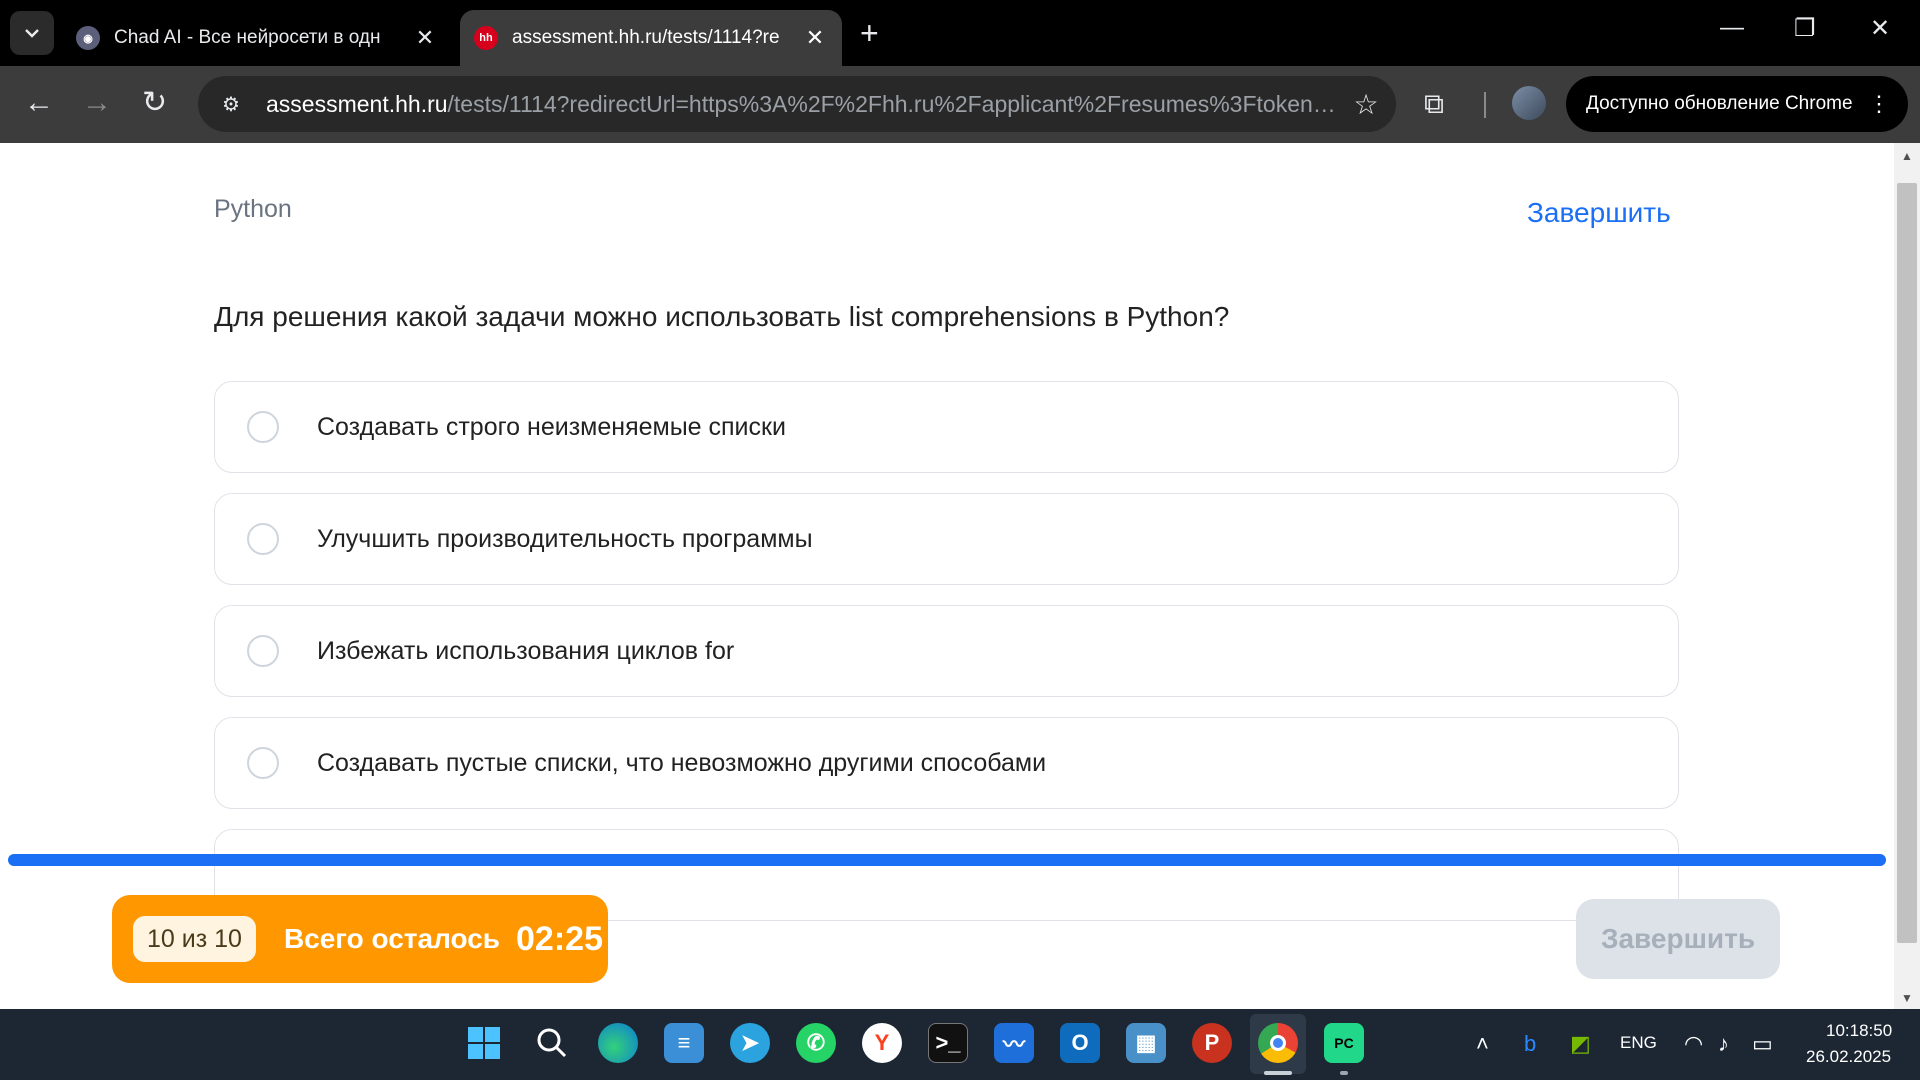 This screenshot has height=1080, width=1920. Describe the element at coordinates (559, 938) in the screenshot. I see `timer-value: 02:25` at that location.